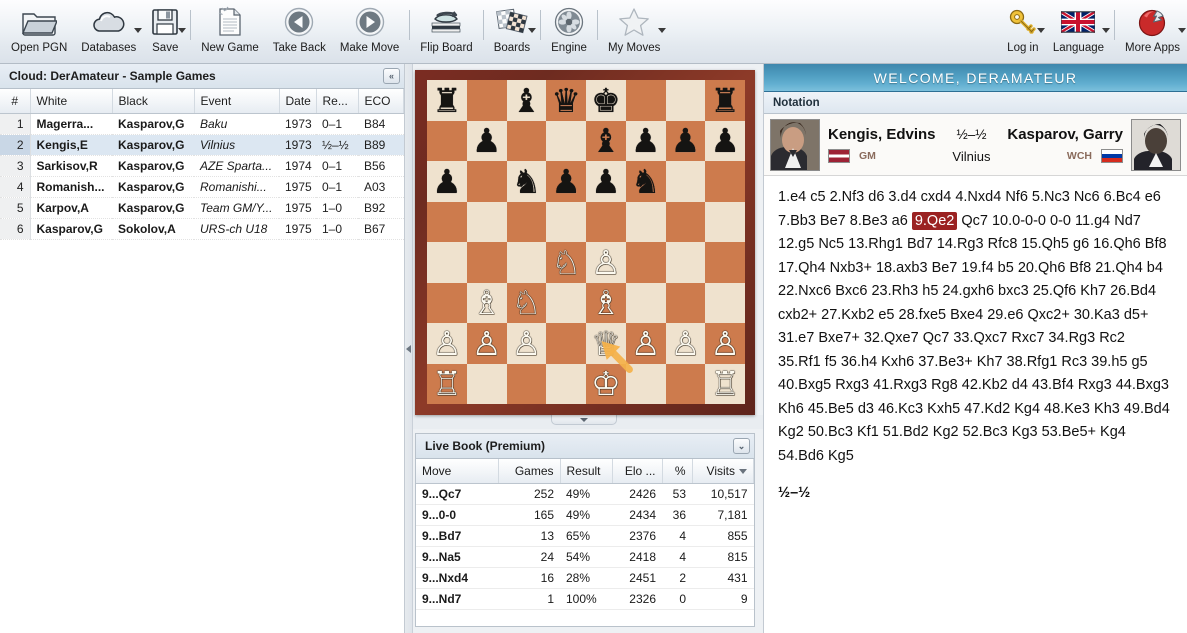 The image size is (1187, 633). What do you see at coordinates (447, 100) in the screenshot?
I see `black-rook-piece: ♜` at bounding box center [447, 100].